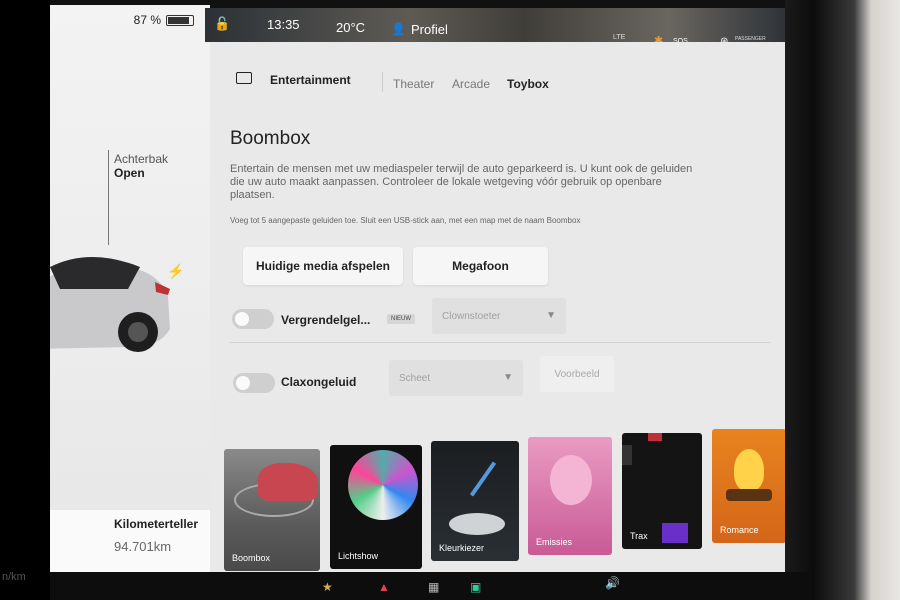 The height and width of the screenshot is (600, 900). I want to click on entertainment-title: Entertainment, so click(310, 80).